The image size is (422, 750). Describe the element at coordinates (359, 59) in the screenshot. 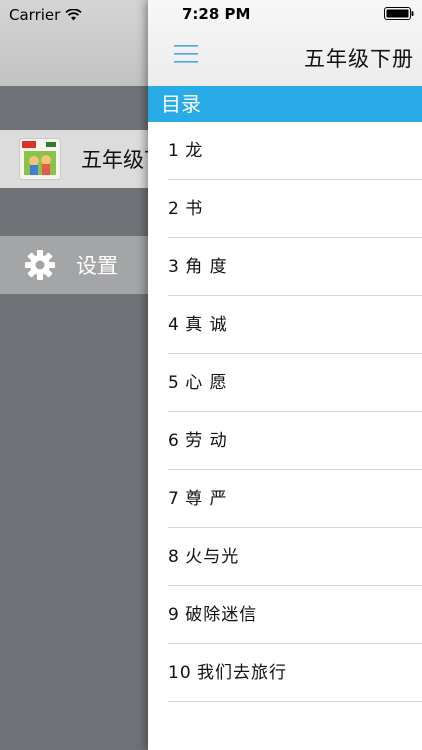

I see `page-title: 五年级下册` at that location.